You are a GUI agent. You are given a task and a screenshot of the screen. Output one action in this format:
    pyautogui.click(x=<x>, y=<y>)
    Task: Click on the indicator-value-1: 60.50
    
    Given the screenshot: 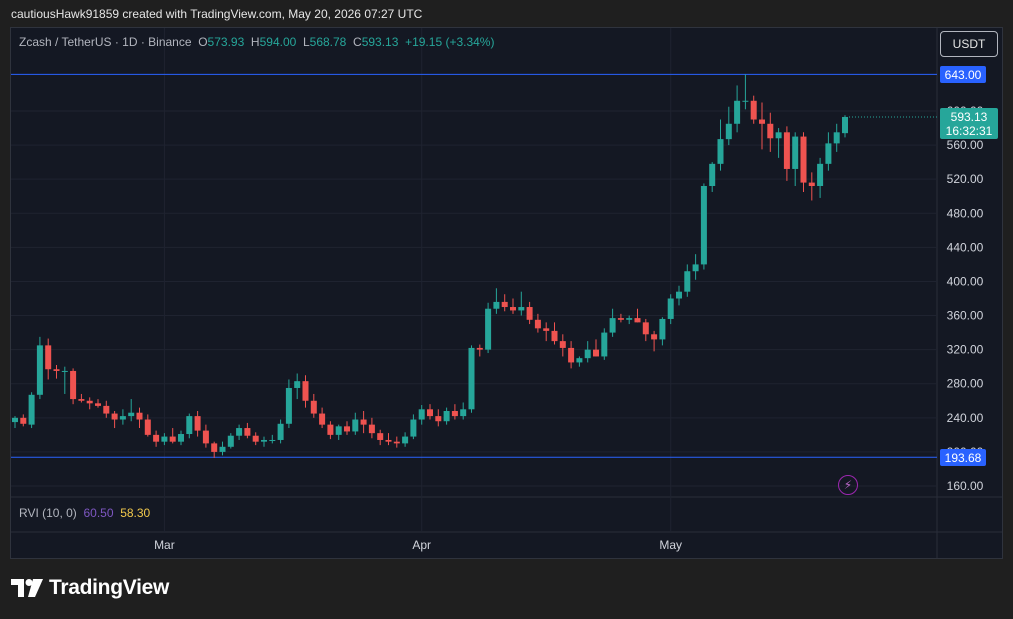 What is the action you would take?
    pyautogui.click(x=98, y=513)
    